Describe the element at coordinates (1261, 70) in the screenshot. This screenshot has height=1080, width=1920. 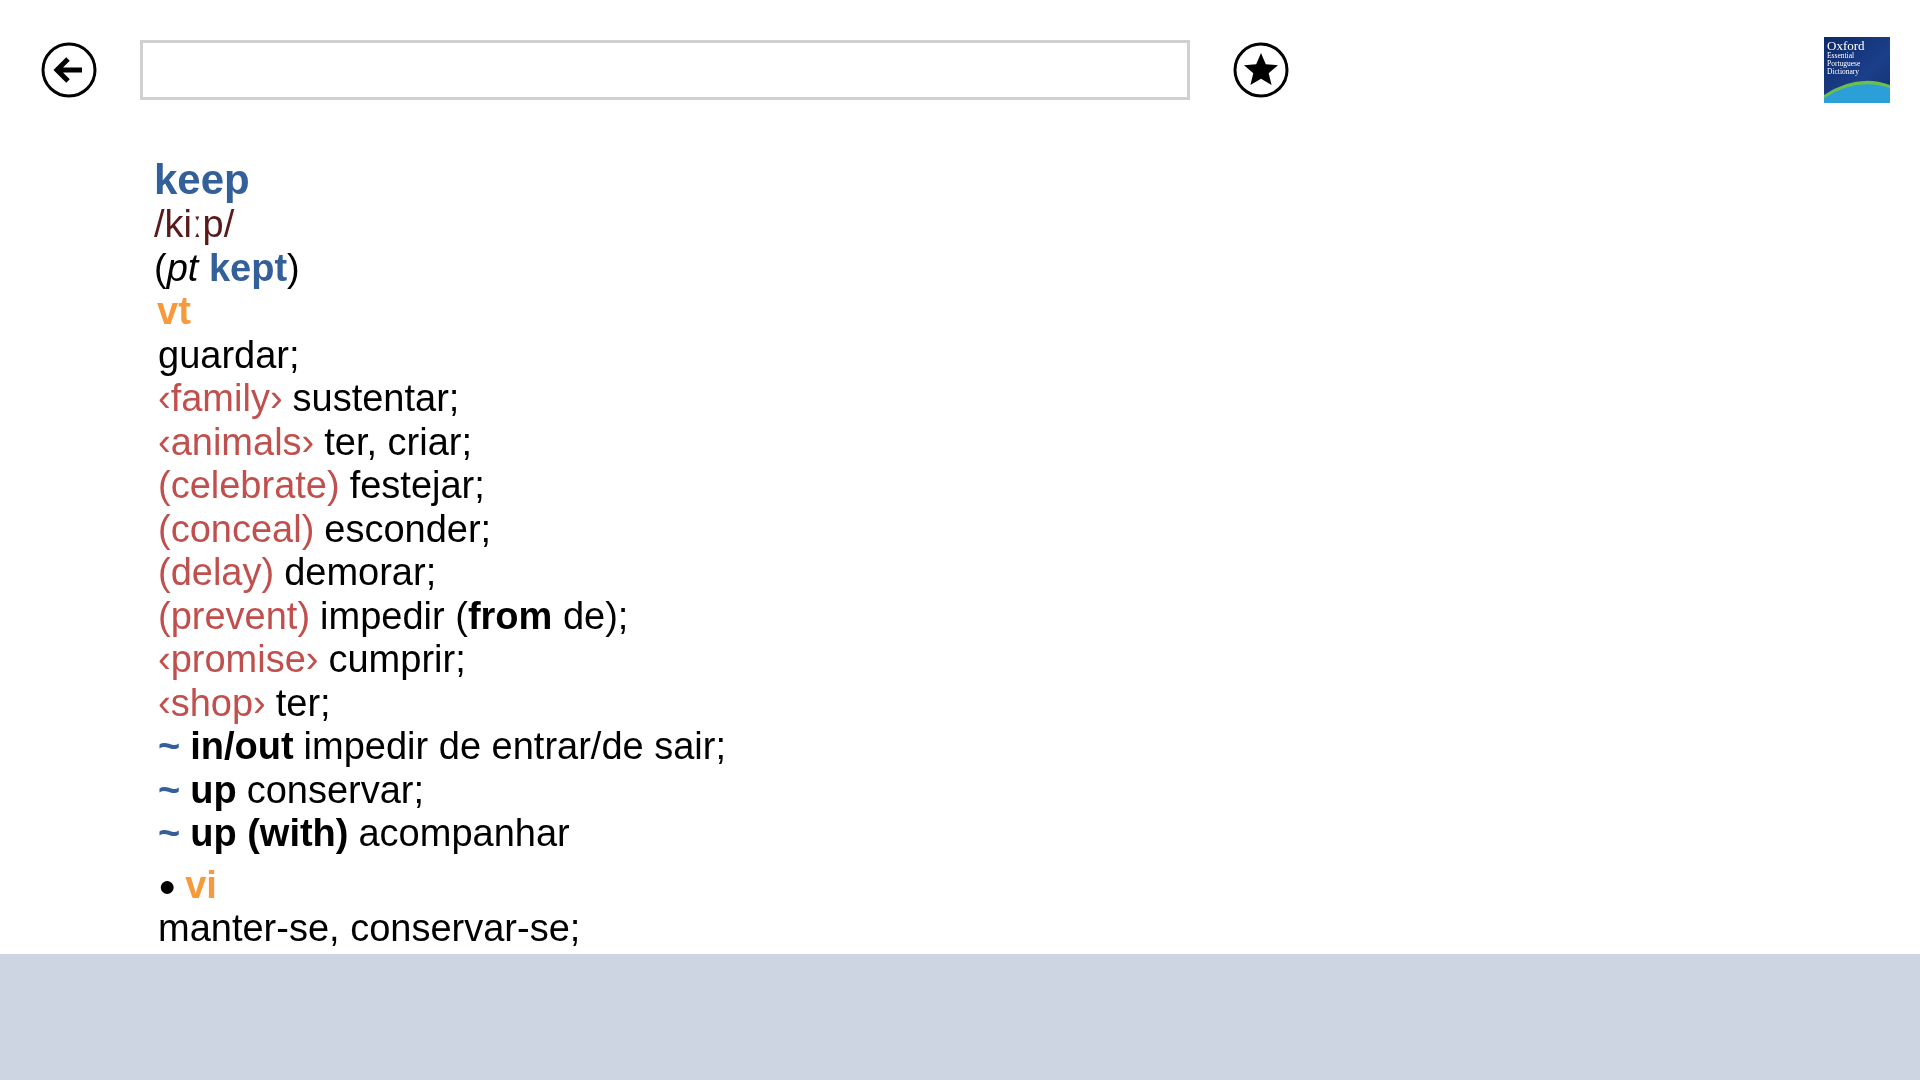
I see `favorite-button` at that location.